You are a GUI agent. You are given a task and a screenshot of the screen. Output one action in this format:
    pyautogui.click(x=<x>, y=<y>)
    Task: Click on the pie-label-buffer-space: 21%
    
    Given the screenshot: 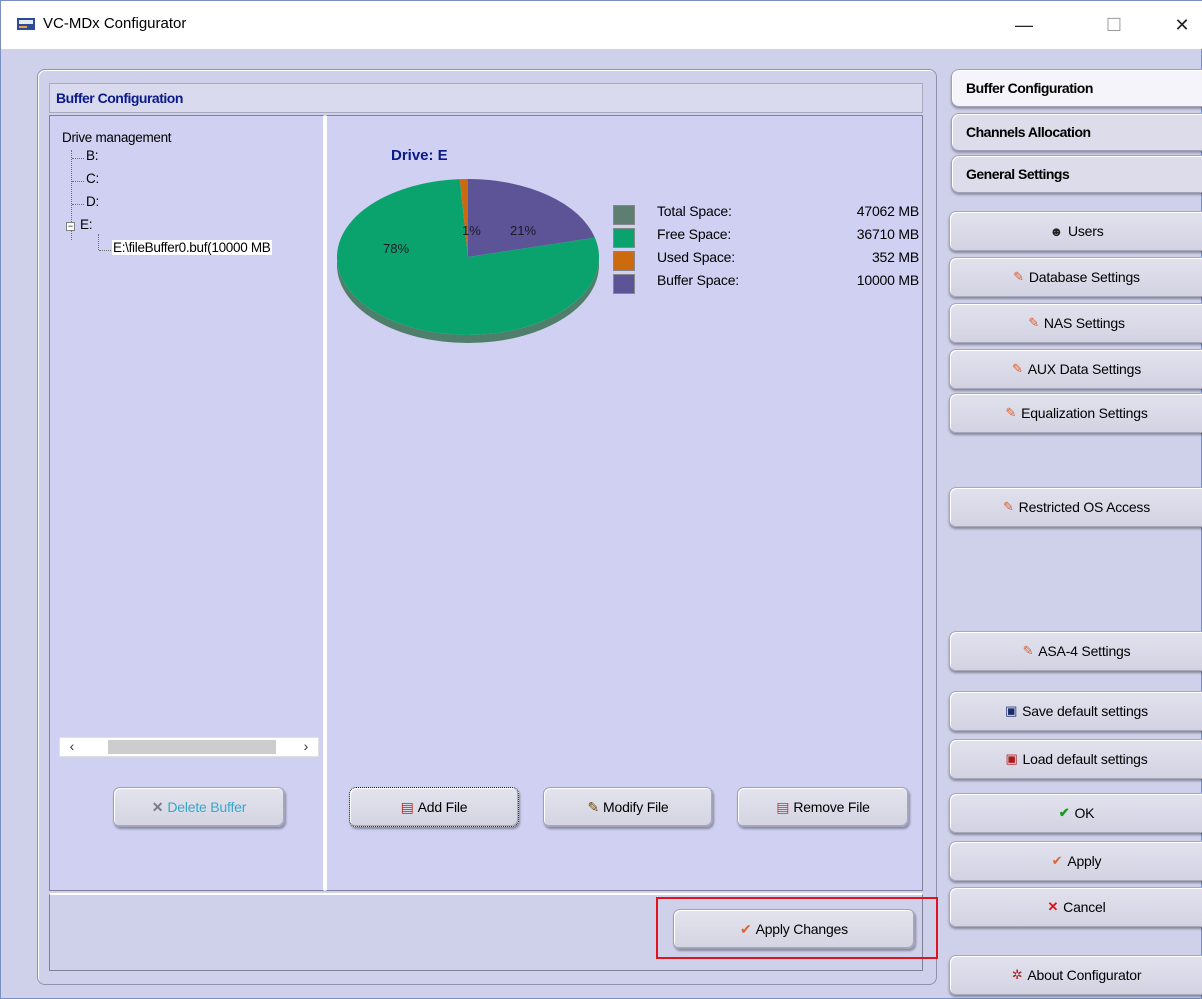 What is the action you would take?
    pyautogui.click(x=523, y=230)
    